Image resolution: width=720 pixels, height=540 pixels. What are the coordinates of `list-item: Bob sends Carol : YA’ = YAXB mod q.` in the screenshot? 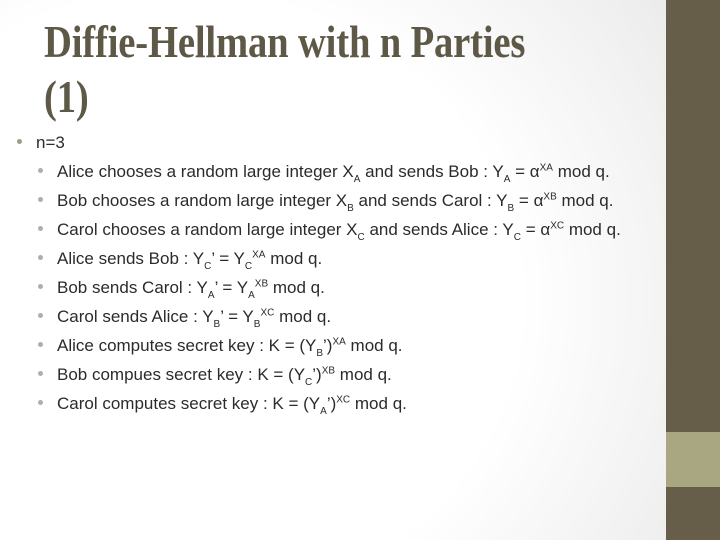 It's located at (181, 287).